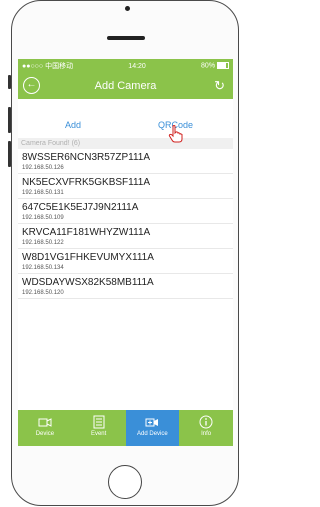  What do you see at coordinates (152, 434) in the screenshot?
I see `tab-add-device-label: Add Device` at bounding box center [152, 434].